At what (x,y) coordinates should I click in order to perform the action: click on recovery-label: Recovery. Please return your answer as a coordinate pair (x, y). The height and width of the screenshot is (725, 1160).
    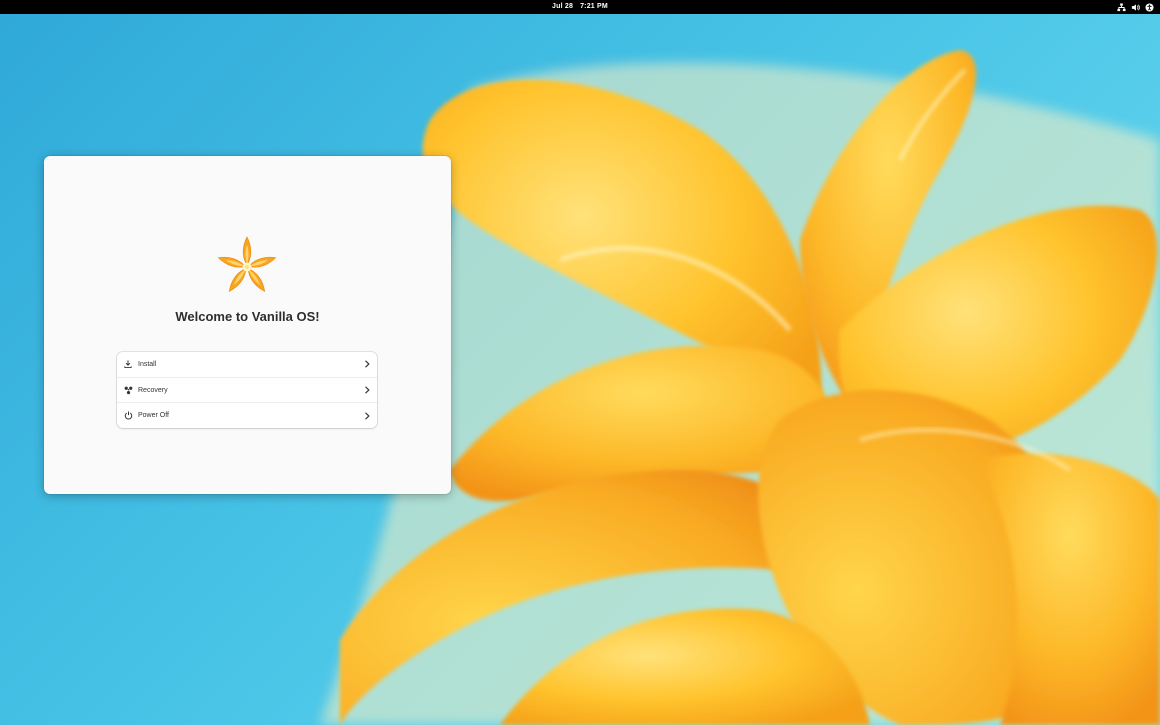
    Looking at the image, I should click on (153, 390).